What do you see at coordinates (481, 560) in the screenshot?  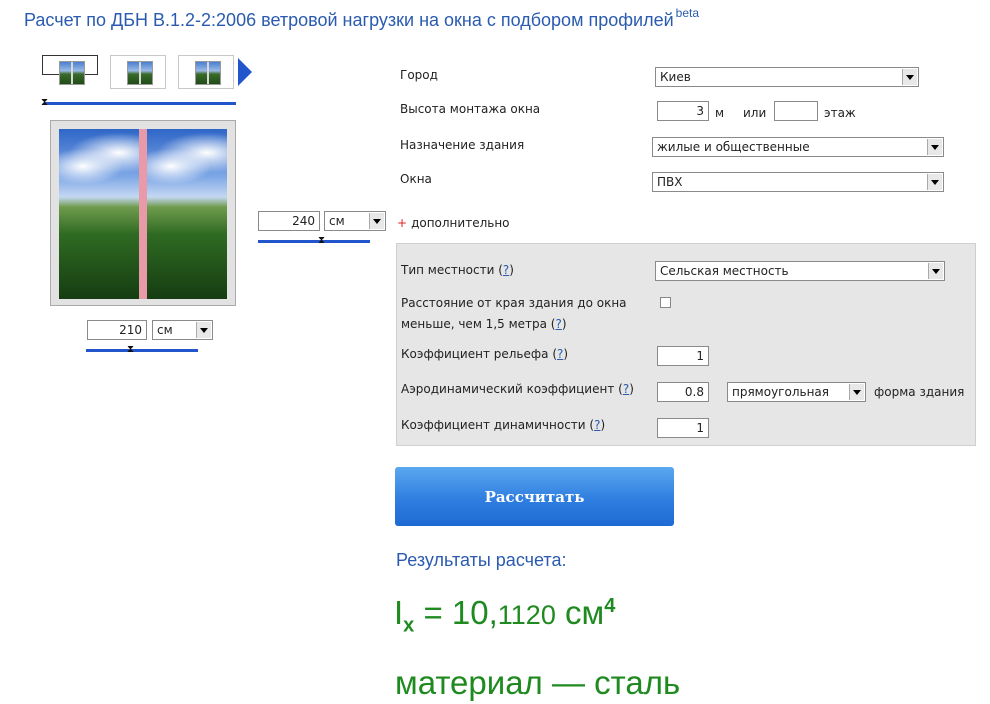 I see `results-title: Результаты расчета:` at bounding box center [481, 560].